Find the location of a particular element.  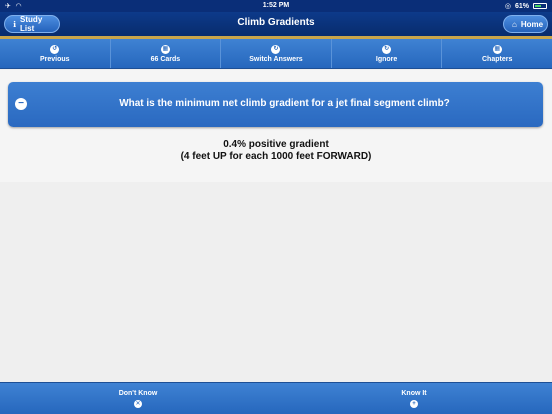

cards-label: 66 Cards is located at coordinates (165, 59).